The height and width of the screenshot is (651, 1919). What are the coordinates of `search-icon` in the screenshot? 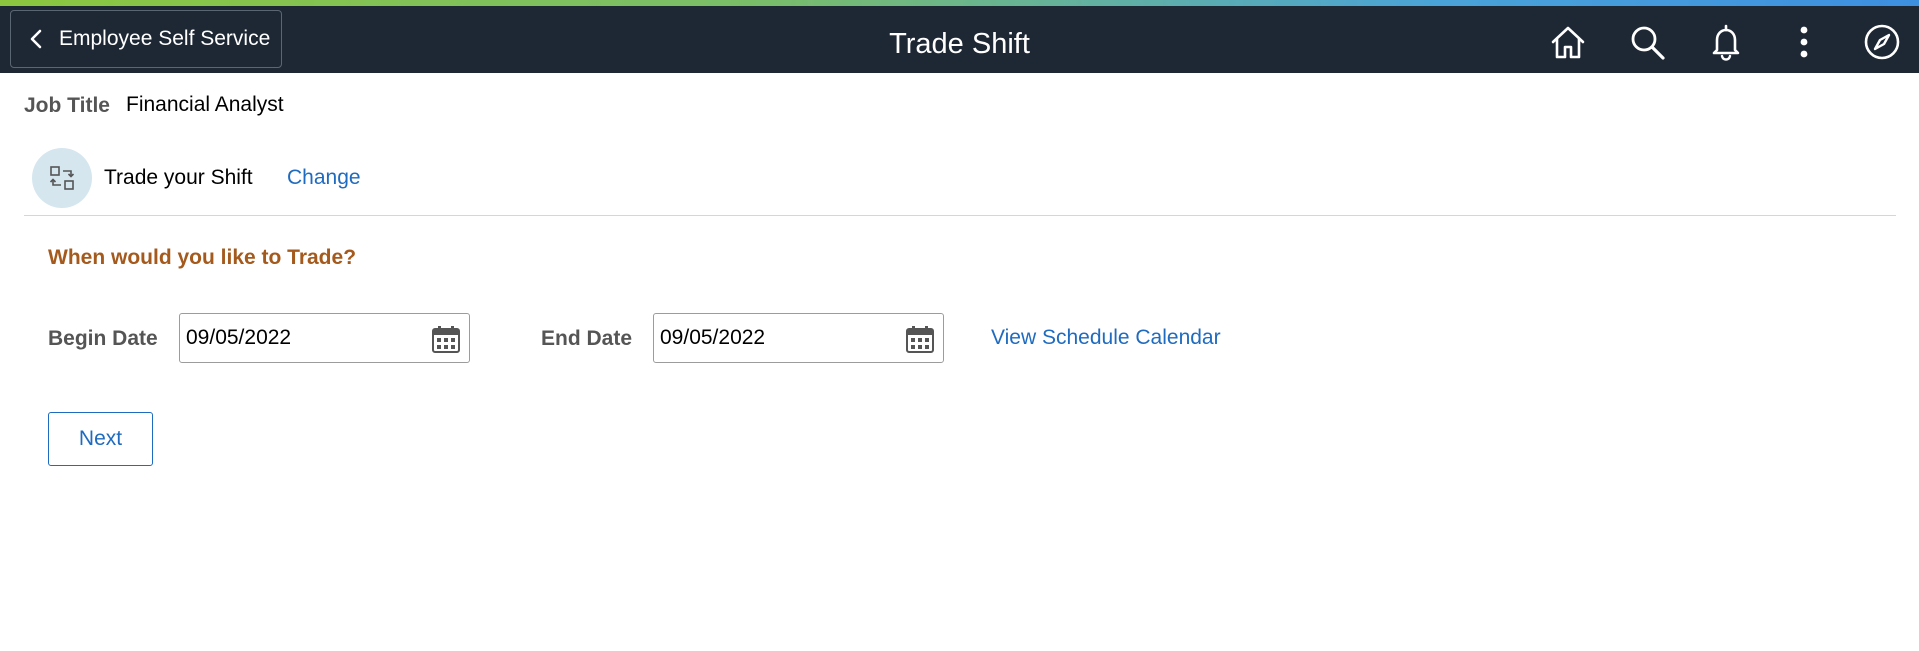 It's located at (1647, 42).